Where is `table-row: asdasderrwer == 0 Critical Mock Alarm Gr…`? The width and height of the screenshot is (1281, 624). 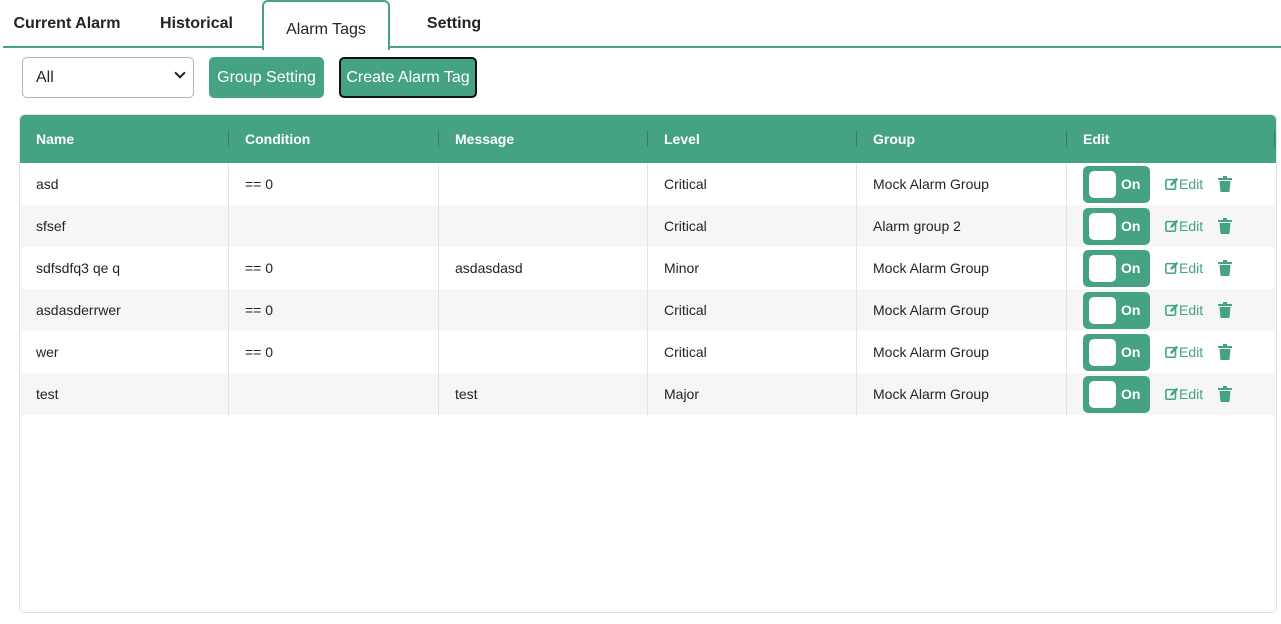
table-row: asdasderrwer == 0 Critical Mock Alarm Gr… is located at coordinates (648, 310).